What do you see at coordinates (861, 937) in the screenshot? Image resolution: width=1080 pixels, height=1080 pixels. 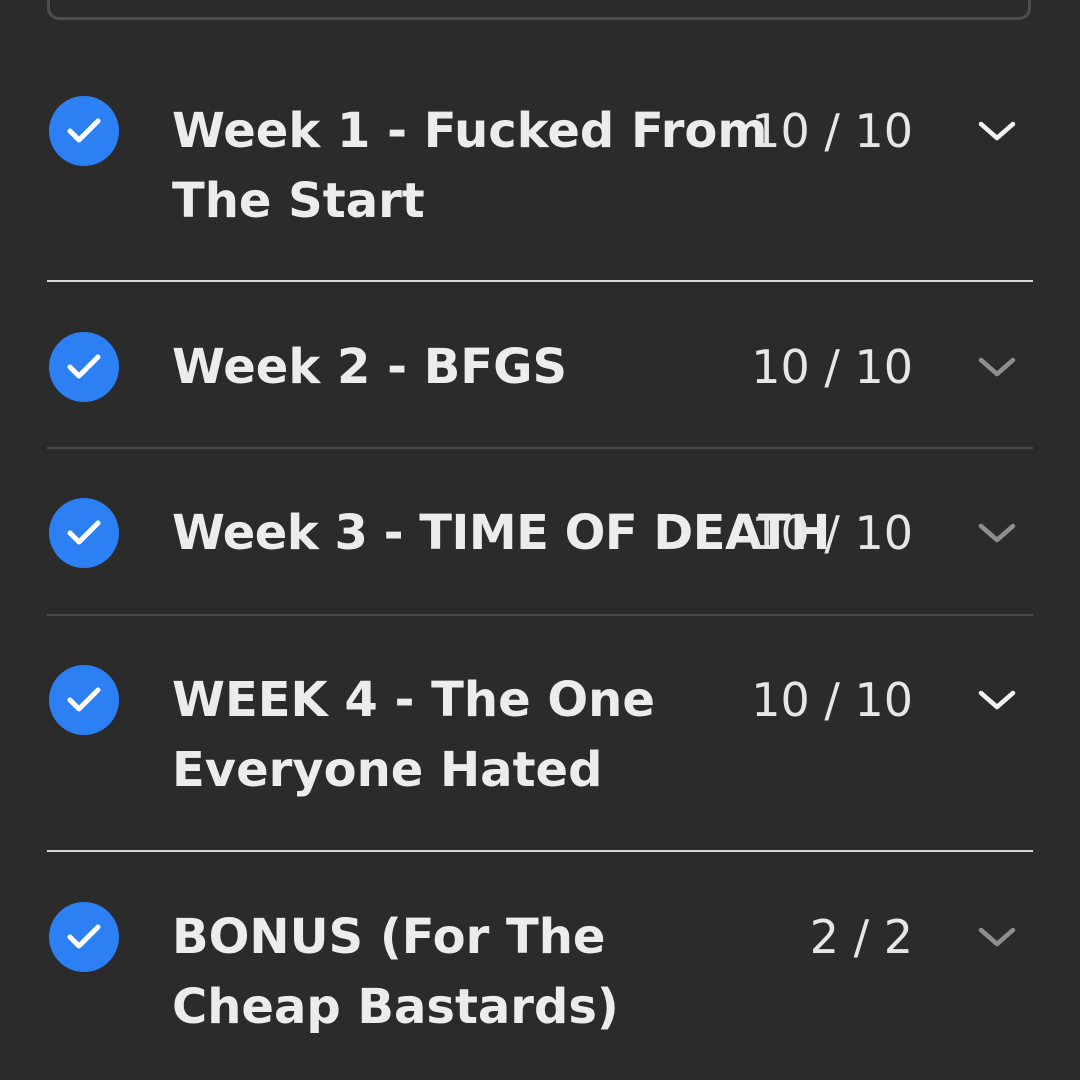 I see `section-count: 2 / 2` at bounding box center [861, 937].